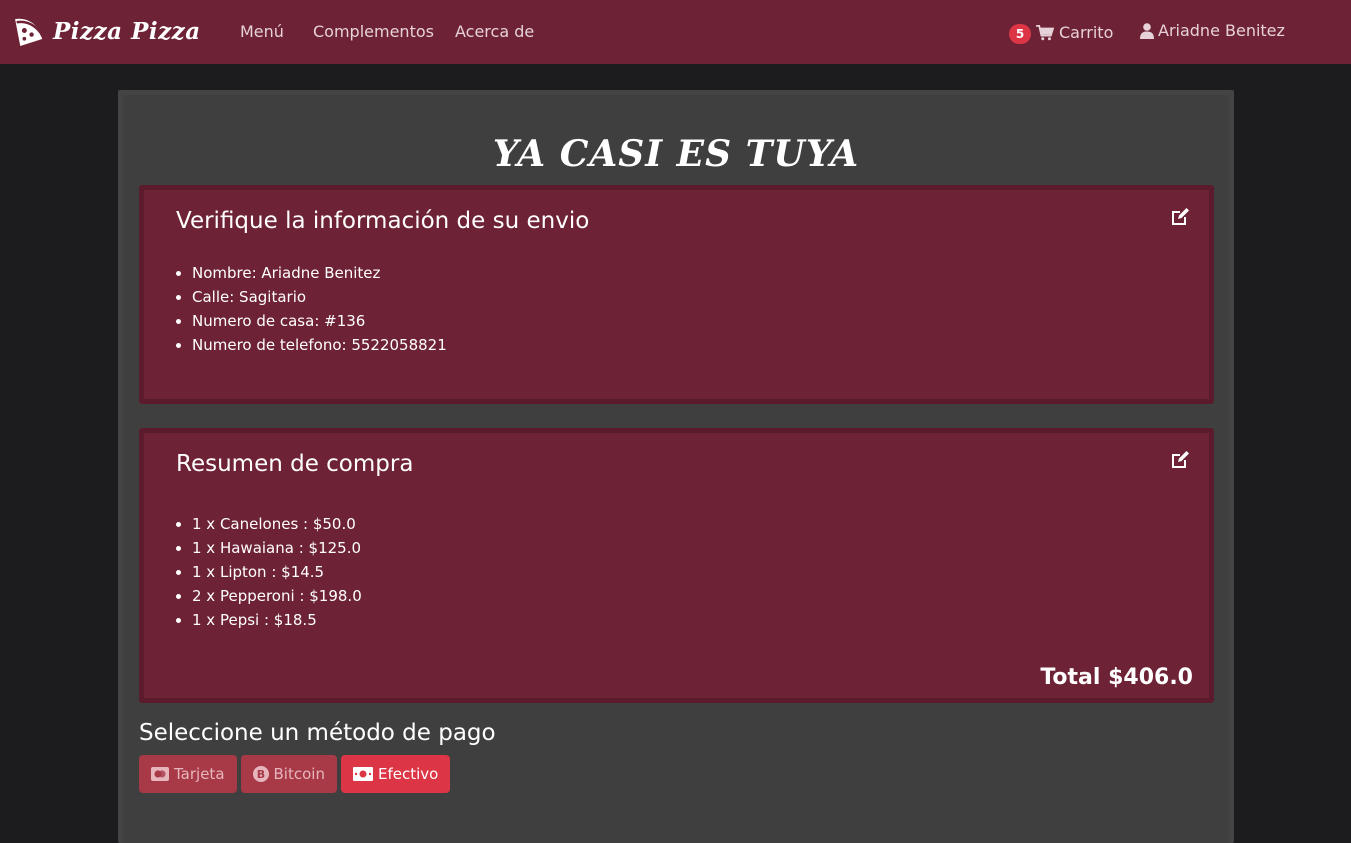 The image size is (1351, 843). Describe the element at coordinates (277, 620) in the screenshot. I see `list-item: 1 x Pepsi : $18.5` at that location.